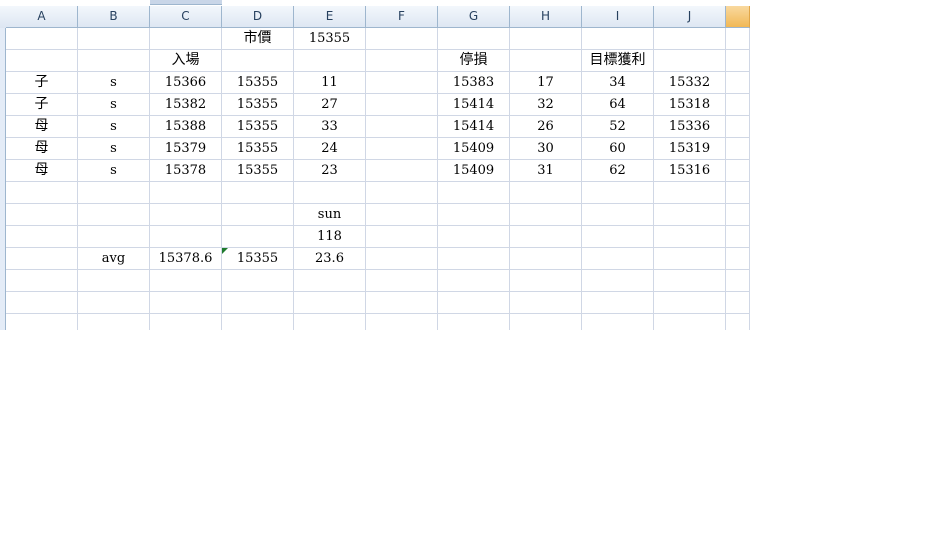  I want to click on cell-h6: 26, so click(546, 127).